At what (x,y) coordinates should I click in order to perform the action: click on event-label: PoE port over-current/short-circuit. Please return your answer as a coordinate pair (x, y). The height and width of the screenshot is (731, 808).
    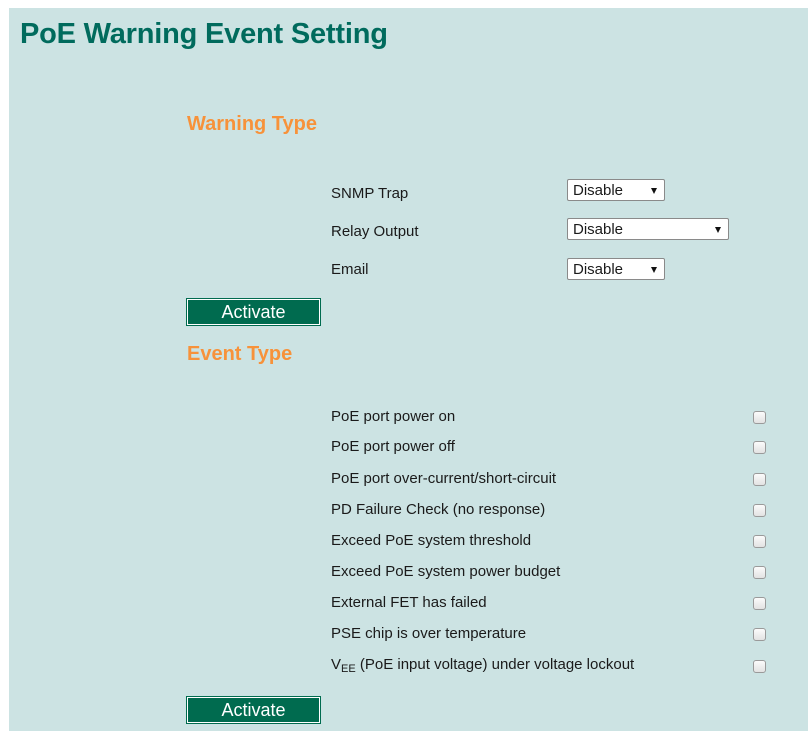
    Looking at the image, I should click on (444, 478).